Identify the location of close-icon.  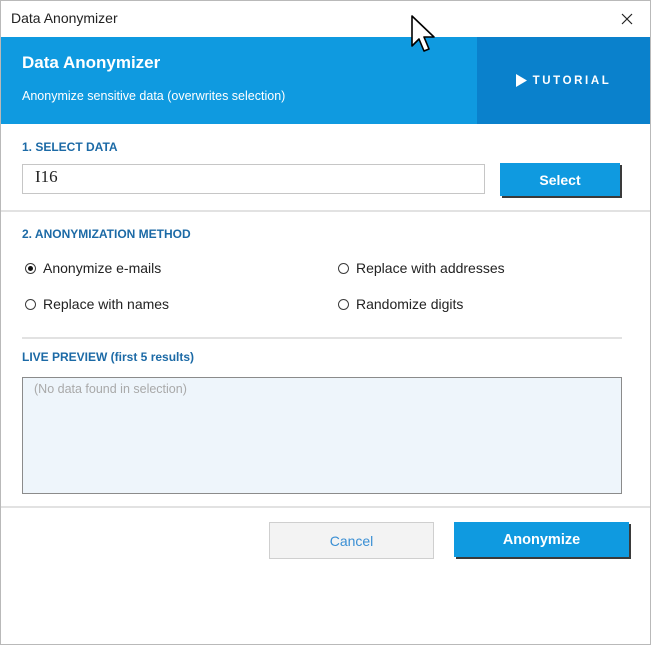
(627, 19).